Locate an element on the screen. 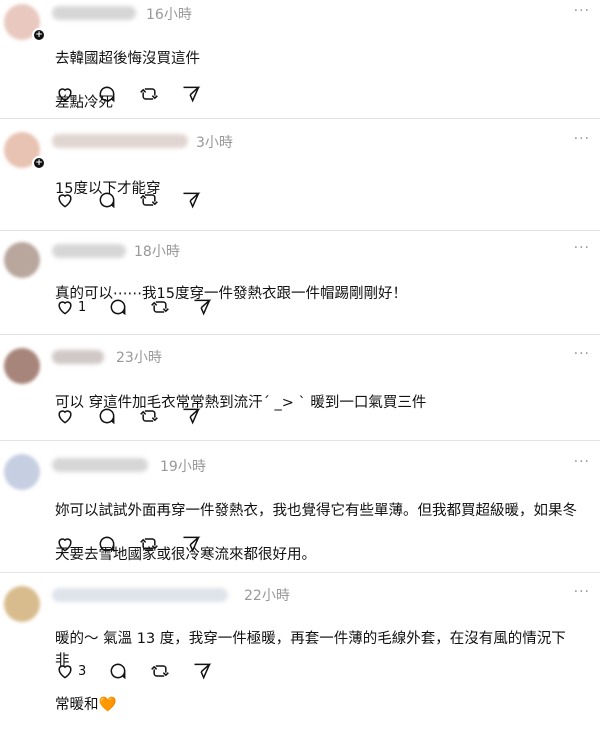  like-count: 1 is located at coordinates (82, 307).